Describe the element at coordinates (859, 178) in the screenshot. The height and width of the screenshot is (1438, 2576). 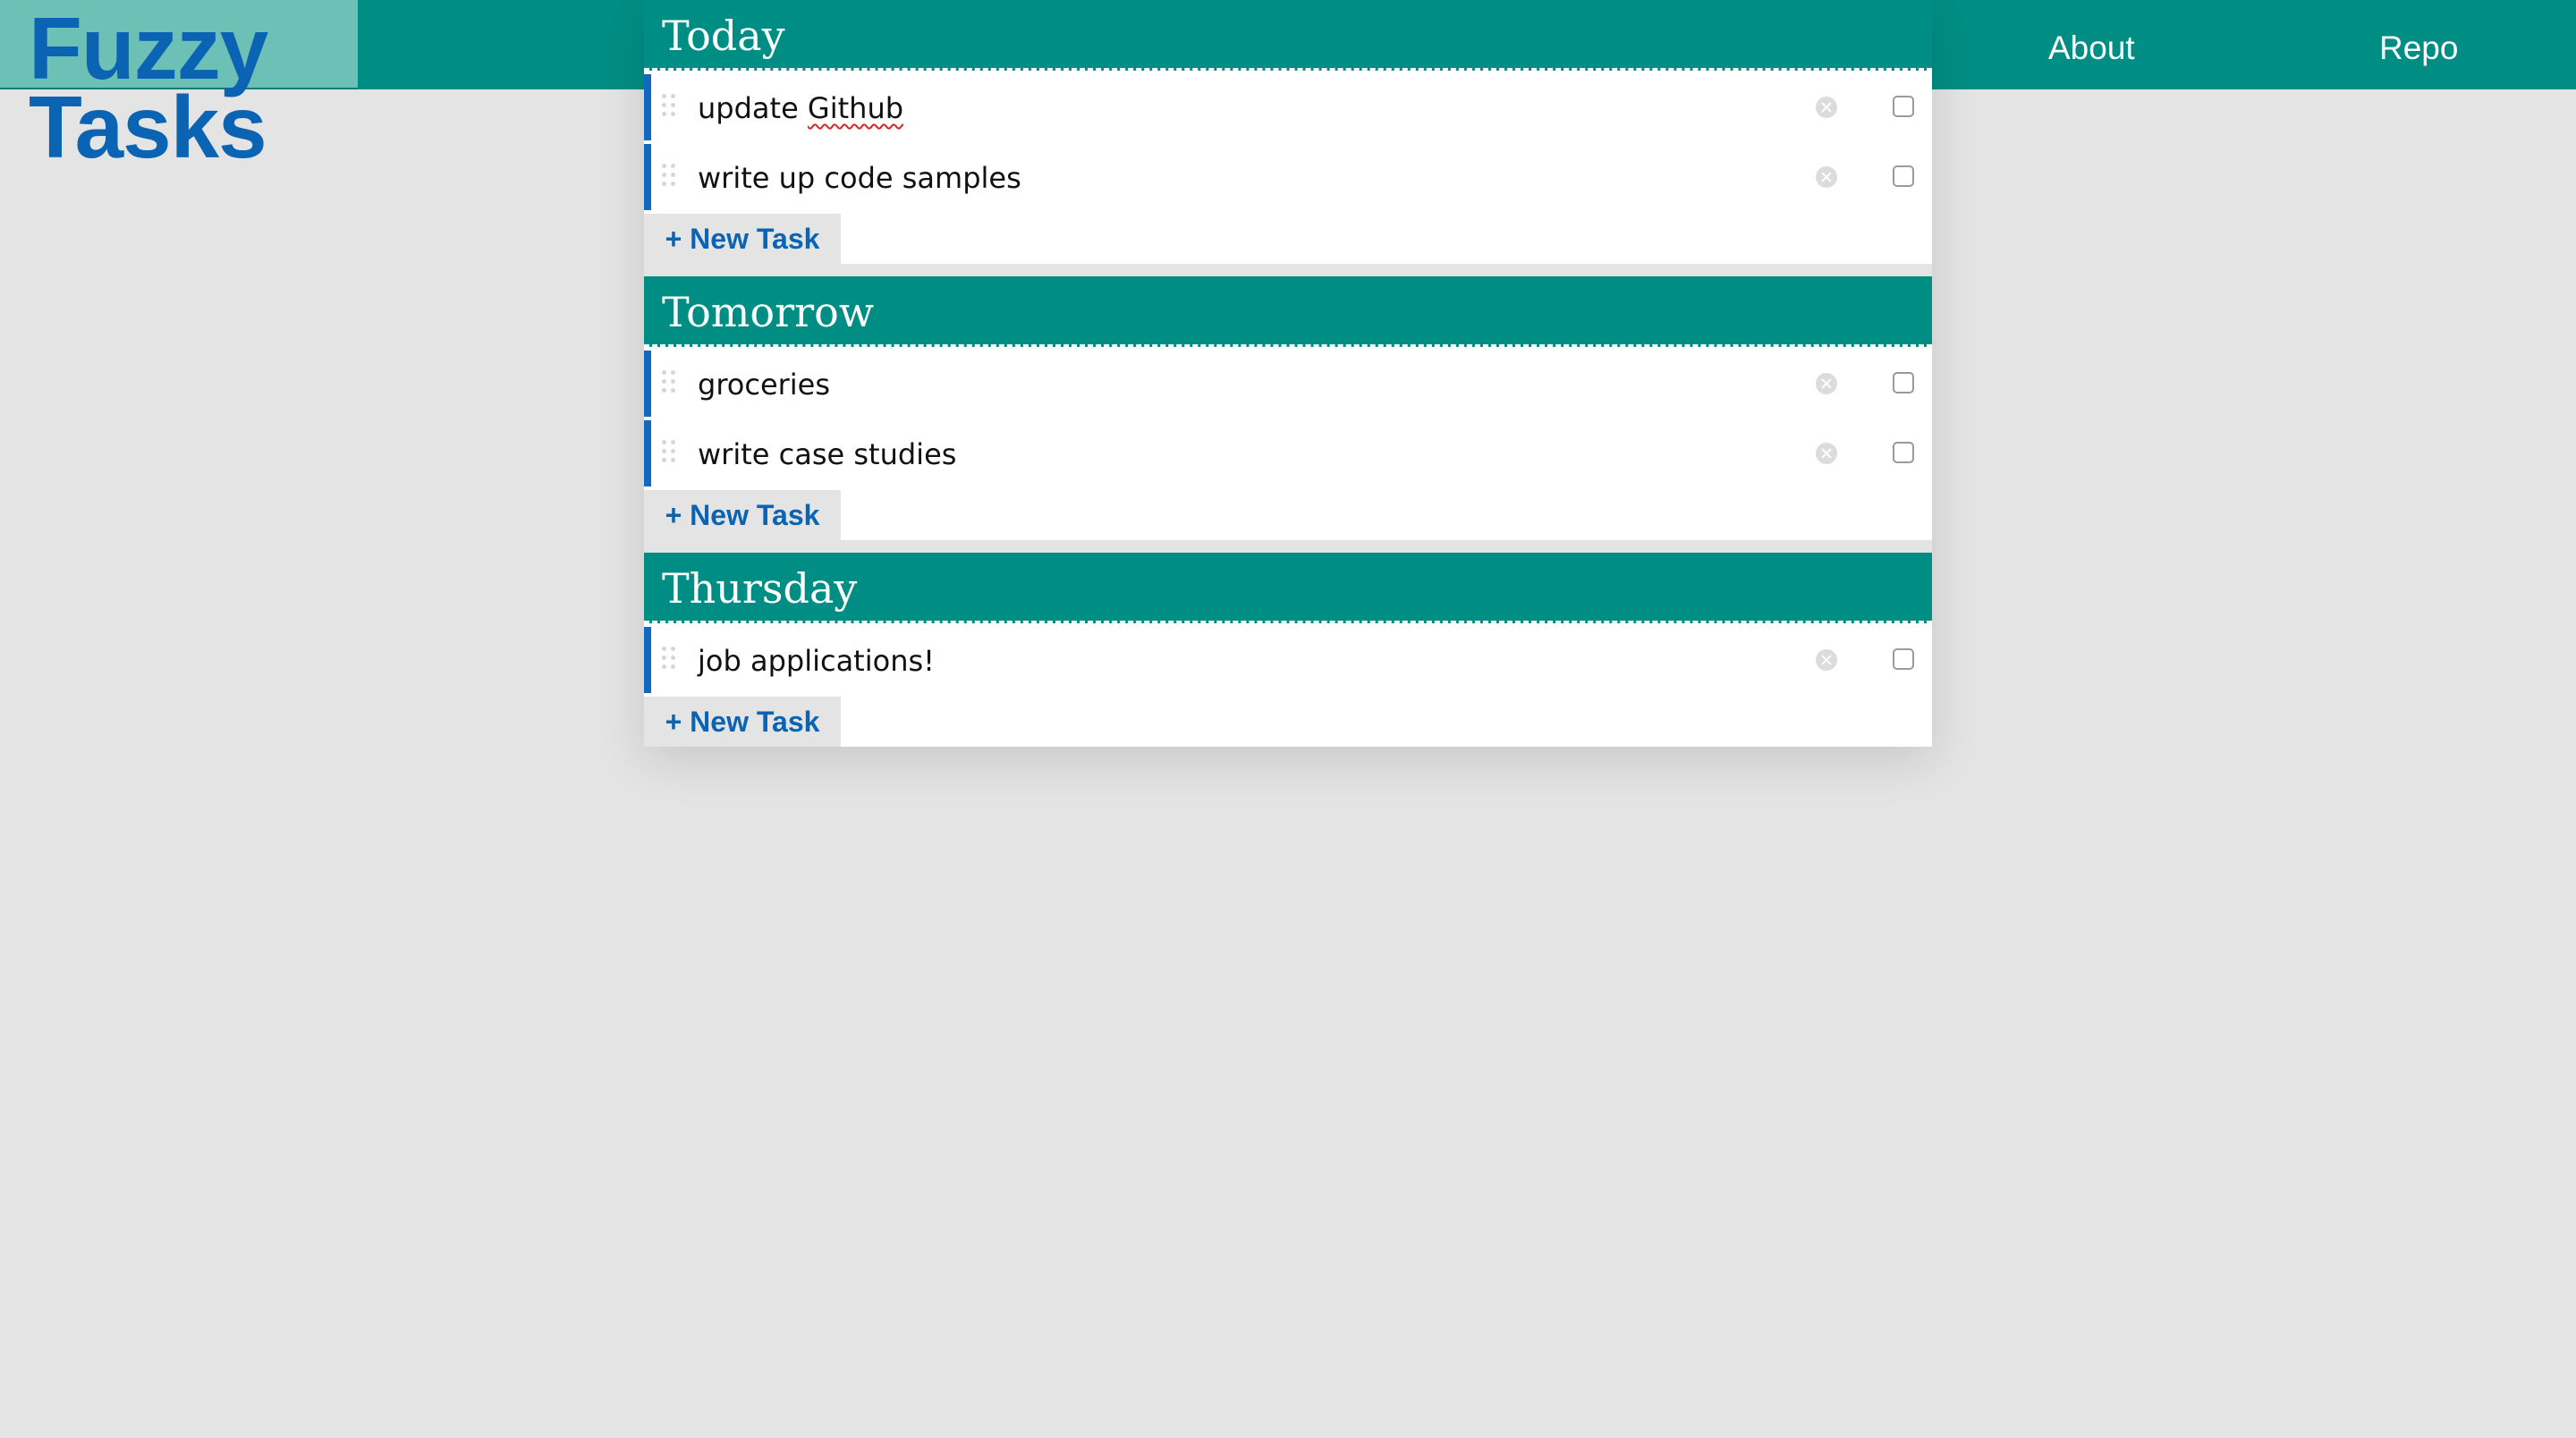
I see `task-label: write up code samples` at that location.